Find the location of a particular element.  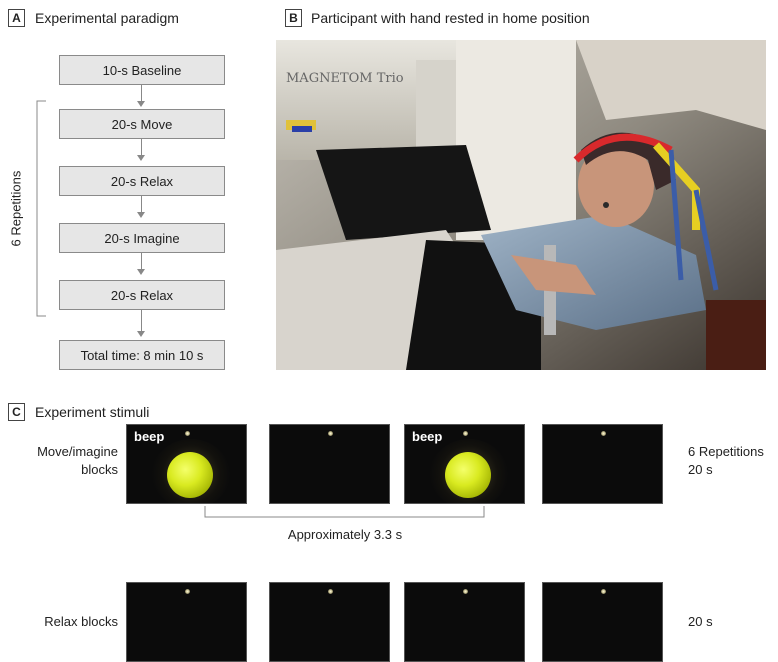

panel-c-letter: C is located at coordinates (16, 412).